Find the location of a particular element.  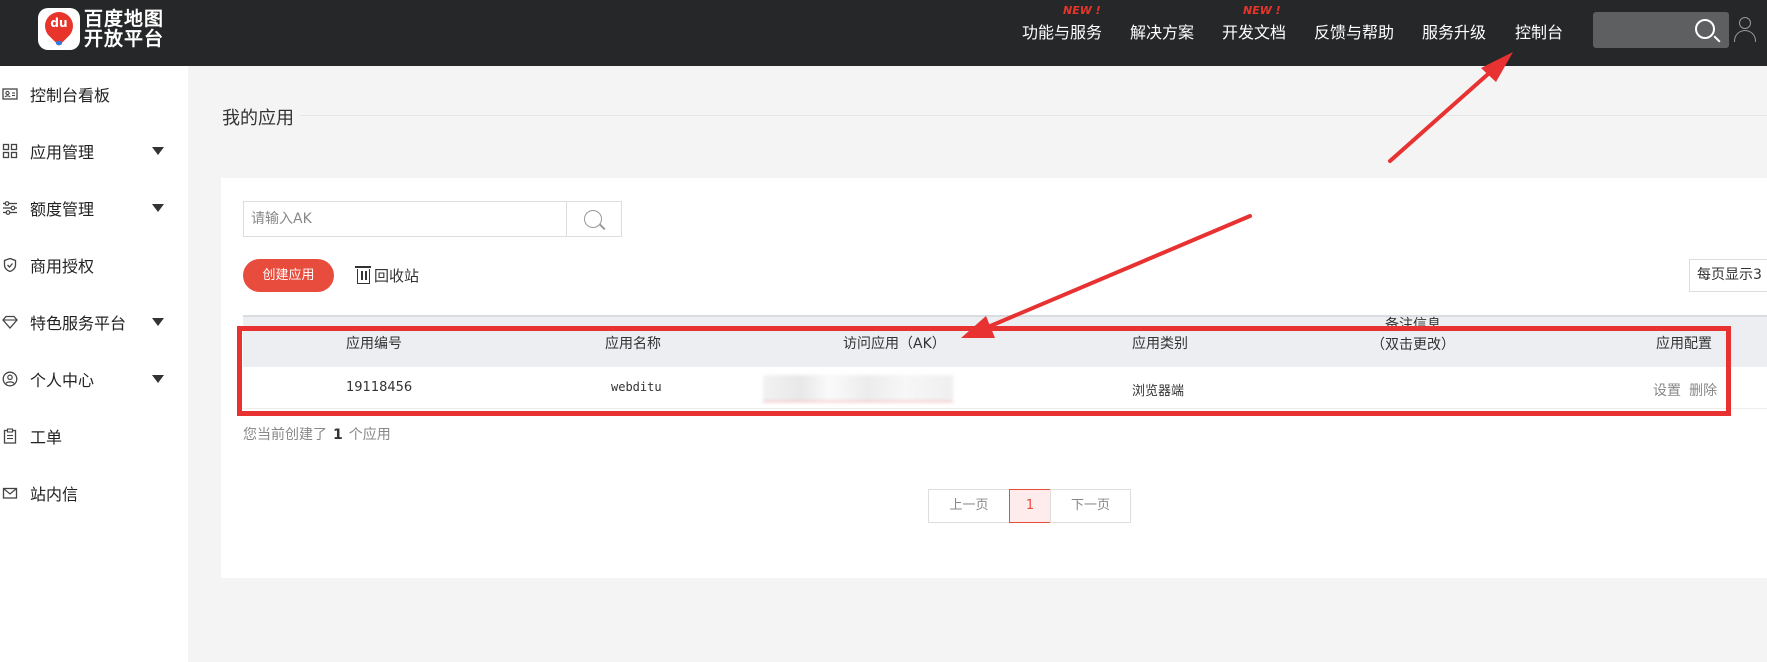

grid-icon is located at coordinates (10, 151).